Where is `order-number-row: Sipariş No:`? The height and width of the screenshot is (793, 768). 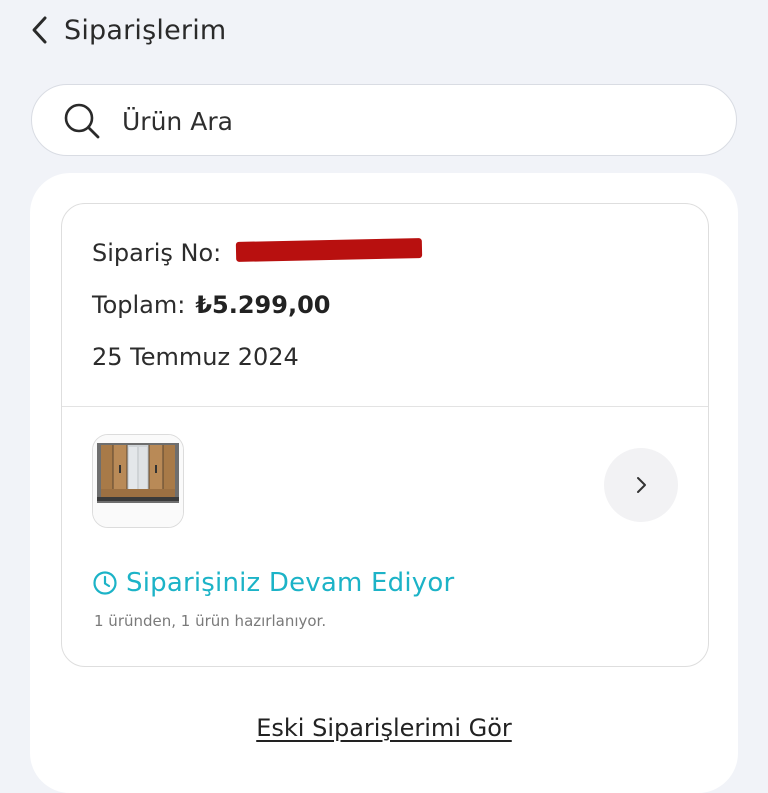
order-number-row: Sipariş No: is located at coordinates (156, 253).